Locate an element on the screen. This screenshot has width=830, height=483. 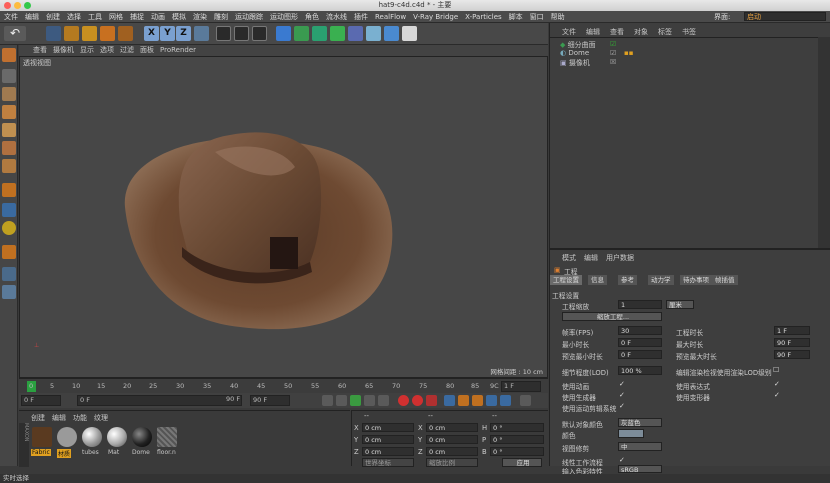
key-position-icon is located at coordinates (449, 400).